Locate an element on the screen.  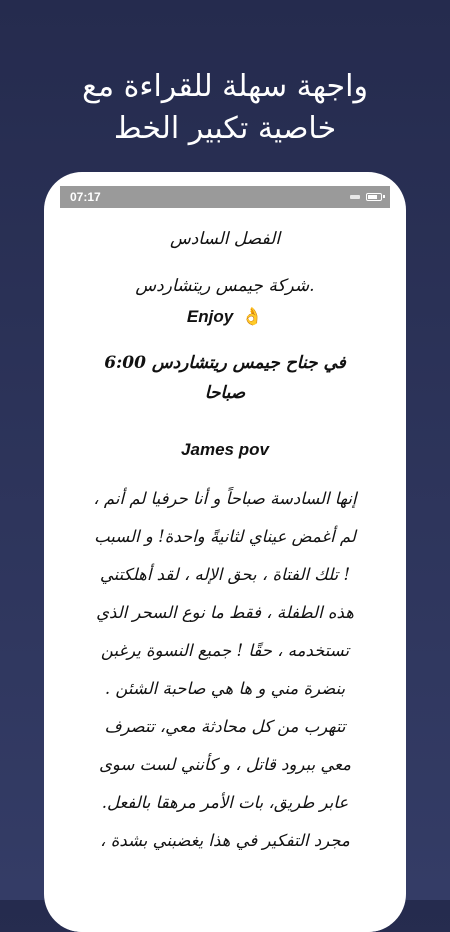
status-bar: 07:17 is located at coordinates (225, 197).